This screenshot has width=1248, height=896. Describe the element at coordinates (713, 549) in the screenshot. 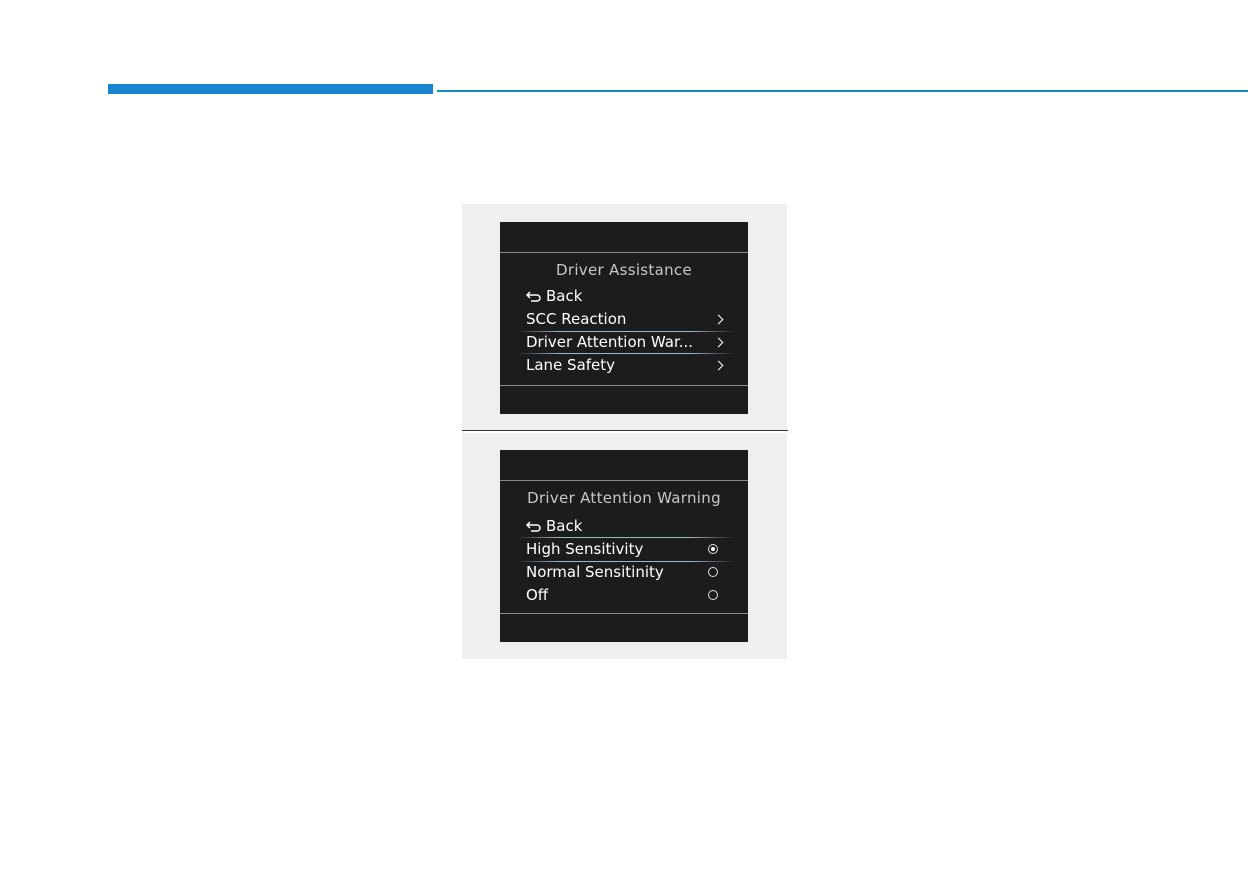

I see `radio-selected-icon` at that location.